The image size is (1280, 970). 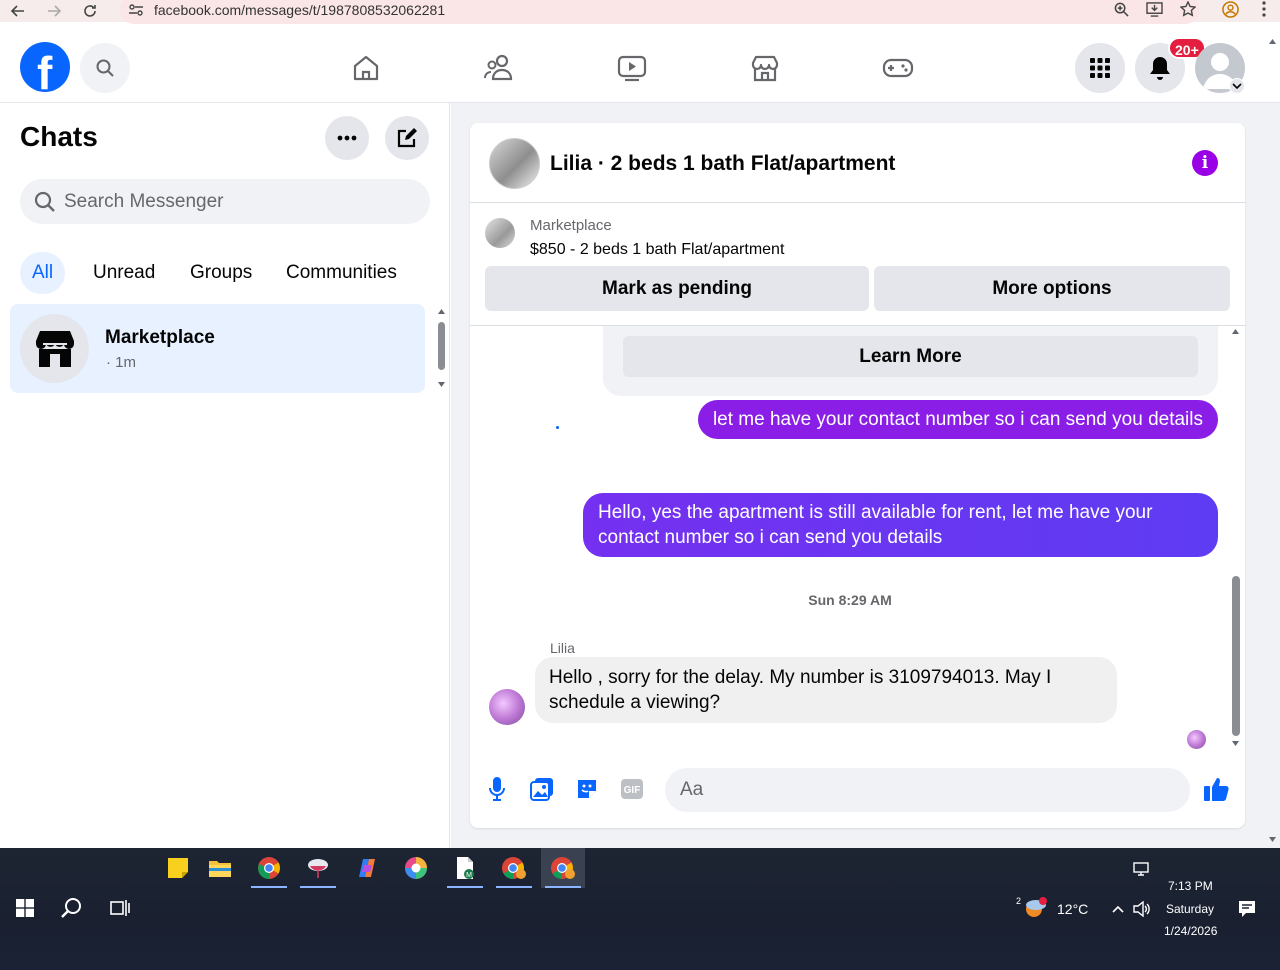 I want to click on listing-title: $850 - 2 beds 1 bath Flat/apartment, so click(x=657, y=250).